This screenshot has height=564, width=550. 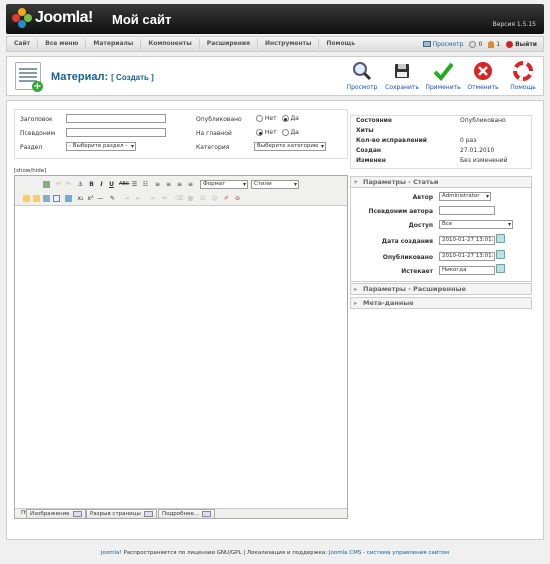 What do you see at coordinates (68, 184) in the screenshot?
I see `redo-icon: ↷` at bounding box center [68, 184].